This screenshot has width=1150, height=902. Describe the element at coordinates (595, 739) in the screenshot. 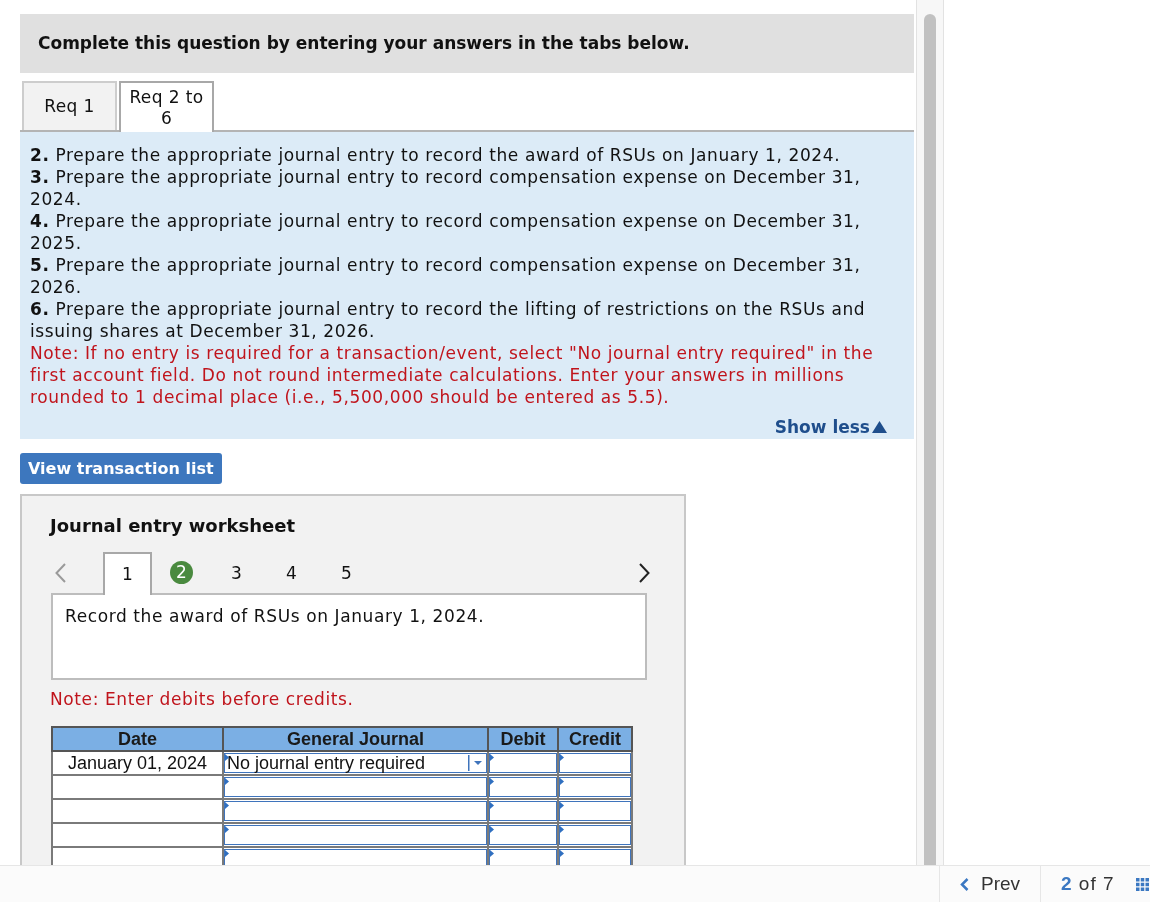

I see `column-header: Credit` at that location.